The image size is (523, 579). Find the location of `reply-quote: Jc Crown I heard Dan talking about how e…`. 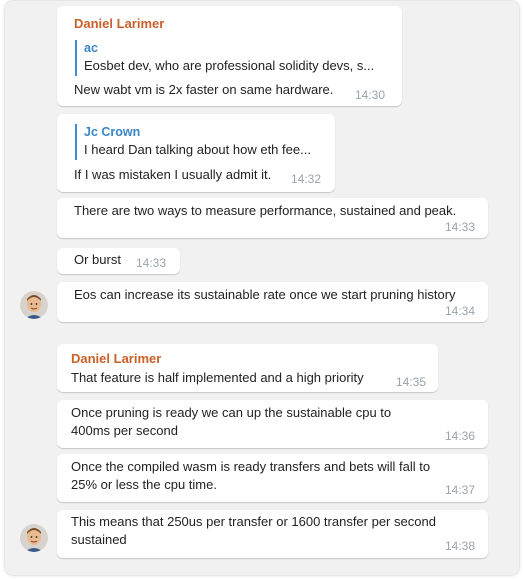

reply-quote: Jc Crown I heard Dan talking about how e… is located at coordinates (193, 142).